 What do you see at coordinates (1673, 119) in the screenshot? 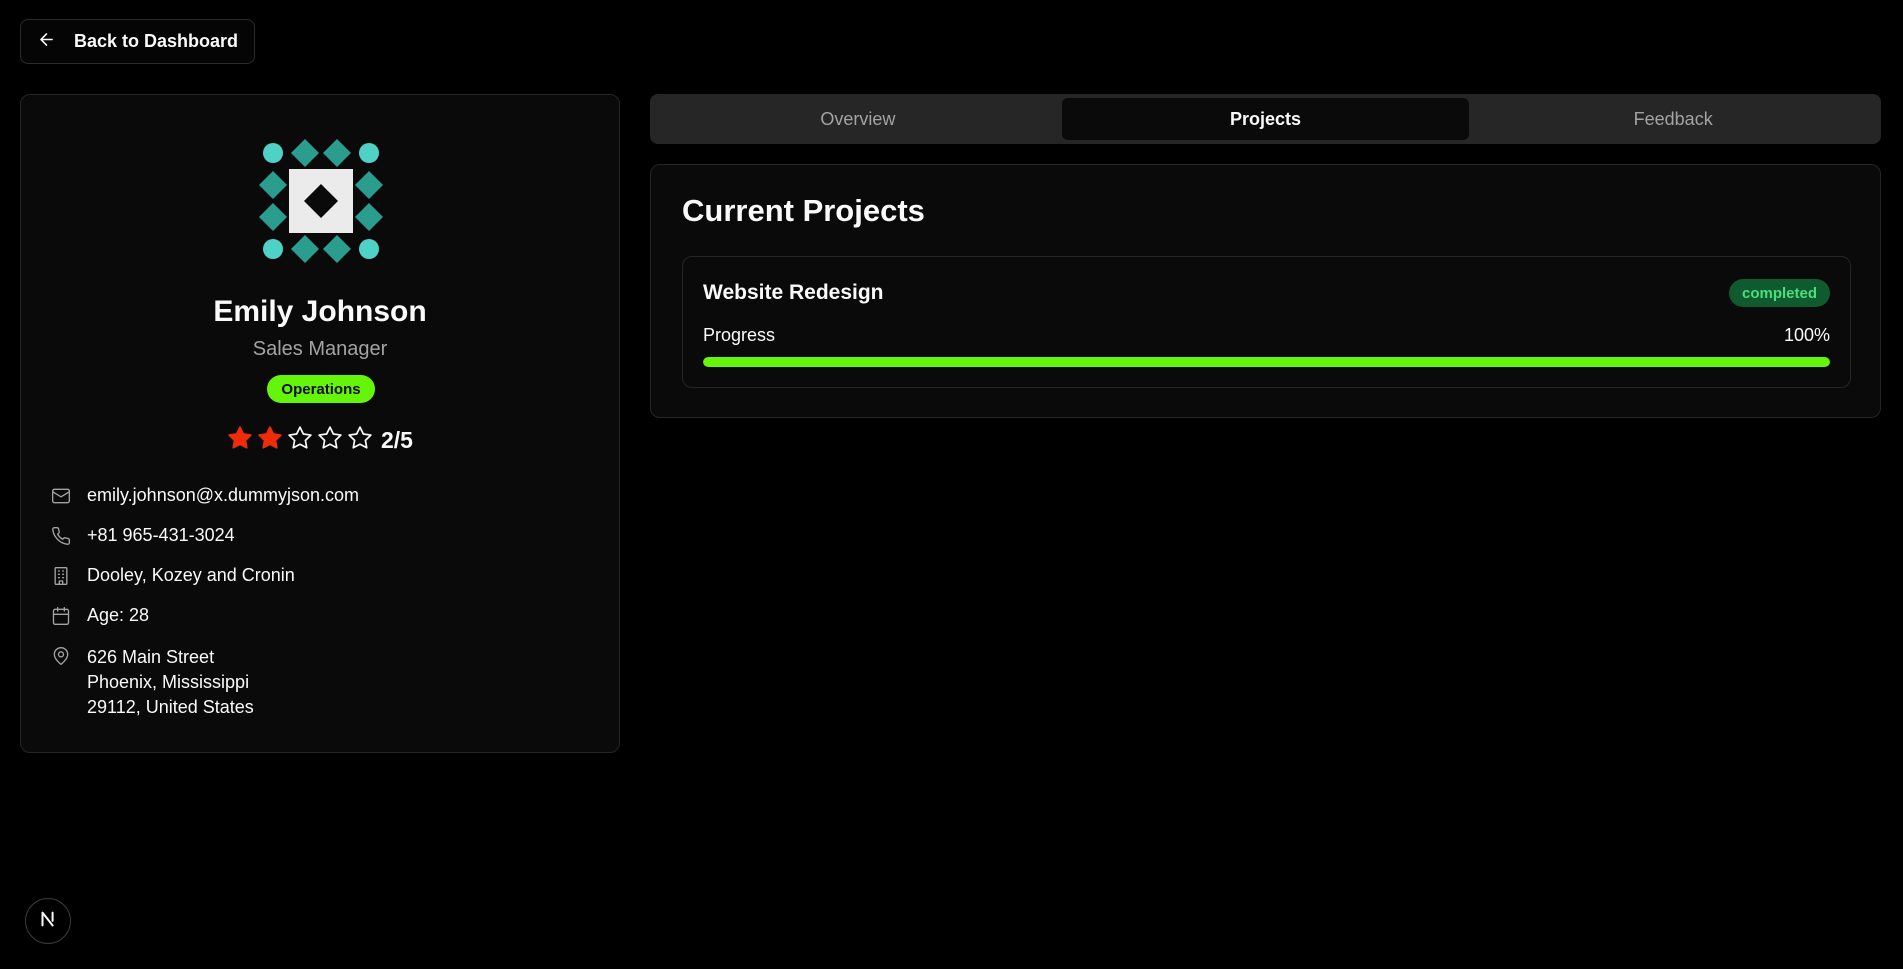
I see `tab-feedback: Feedback` at bounding box center [1673, 119].